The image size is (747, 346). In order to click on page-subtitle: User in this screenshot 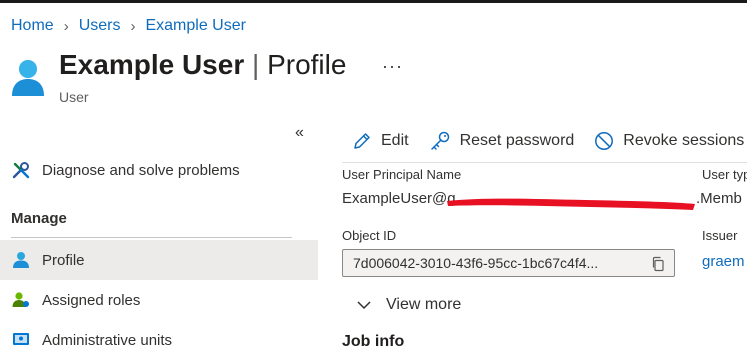, I will do `click(74, 97)`.